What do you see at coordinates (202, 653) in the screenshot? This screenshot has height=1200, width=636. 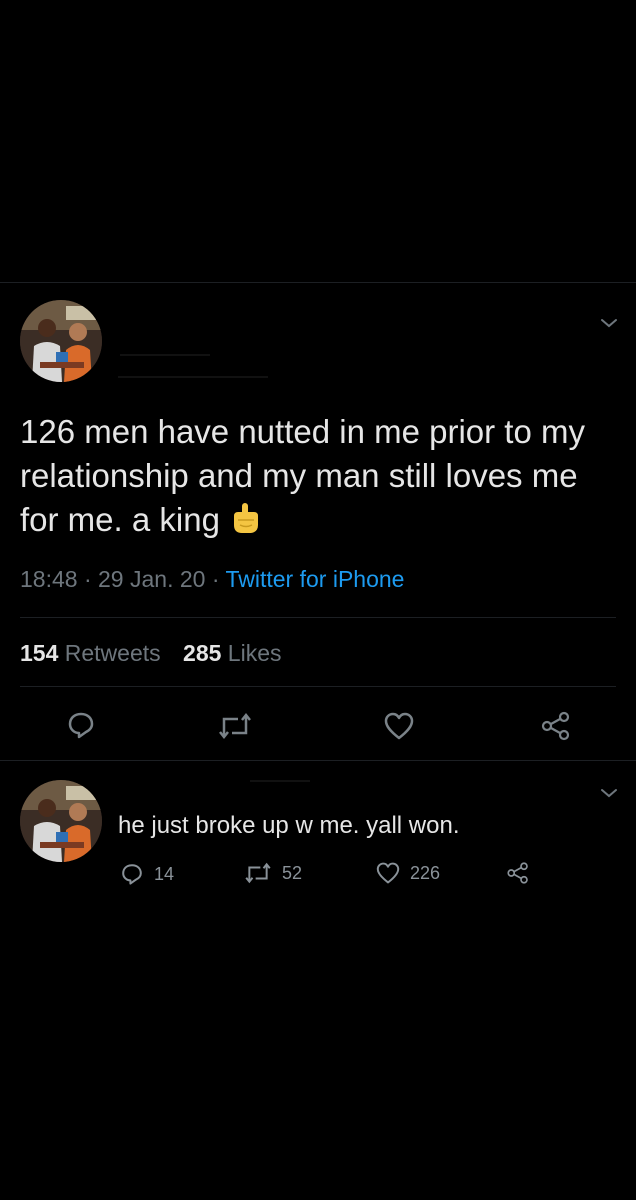 I see `likes-count: 285` at bounding box center [202, 653].